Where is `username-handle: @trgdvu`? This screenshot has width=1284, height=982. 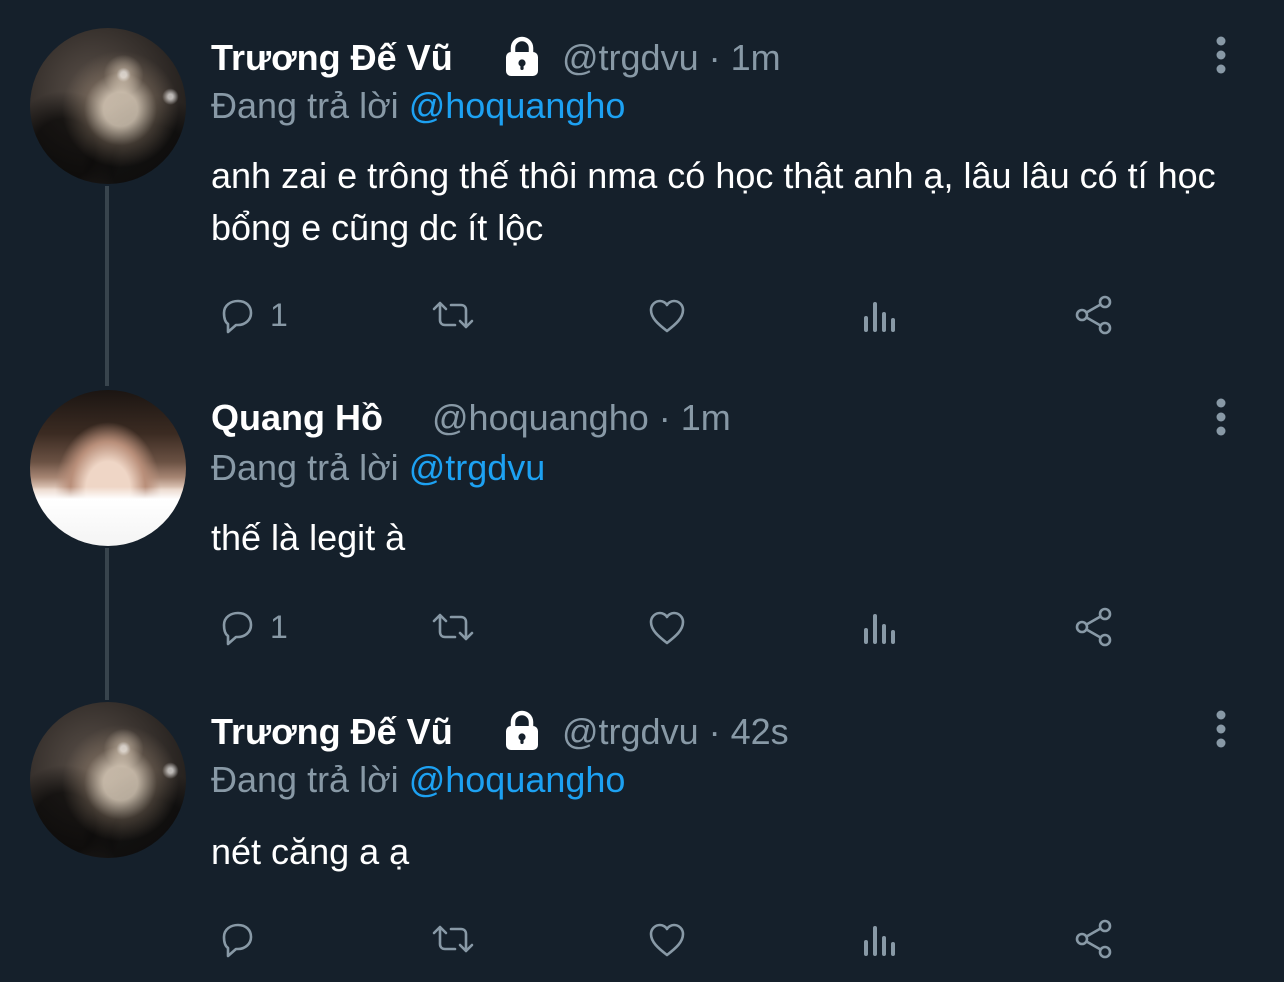
username-handle: @trgdvu is located at coordinates (630, 731).